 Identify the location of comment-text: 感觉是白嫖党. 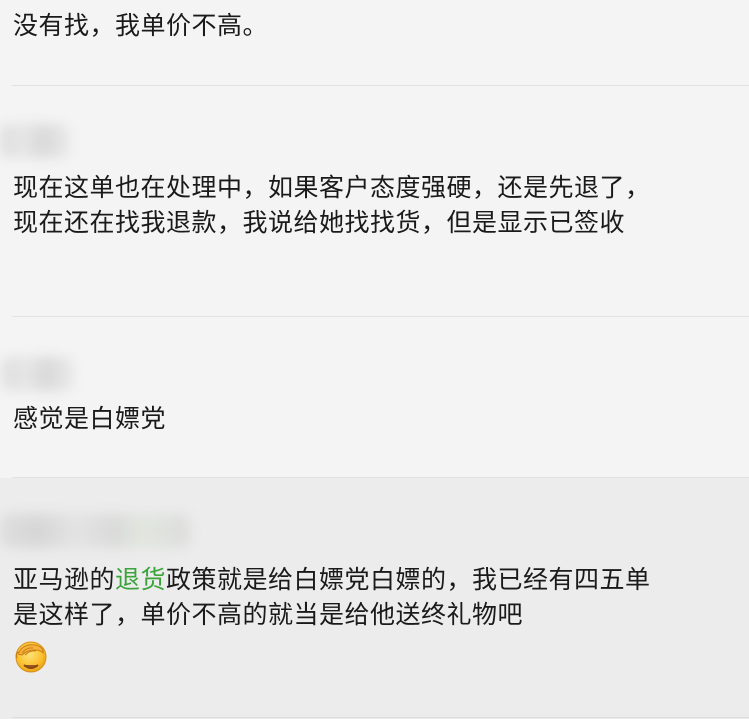
(90, 418).